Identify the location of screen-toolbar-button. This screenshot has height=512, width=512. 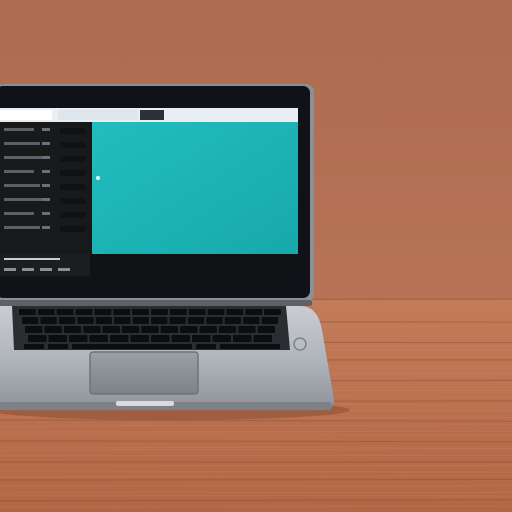
(152, 115).